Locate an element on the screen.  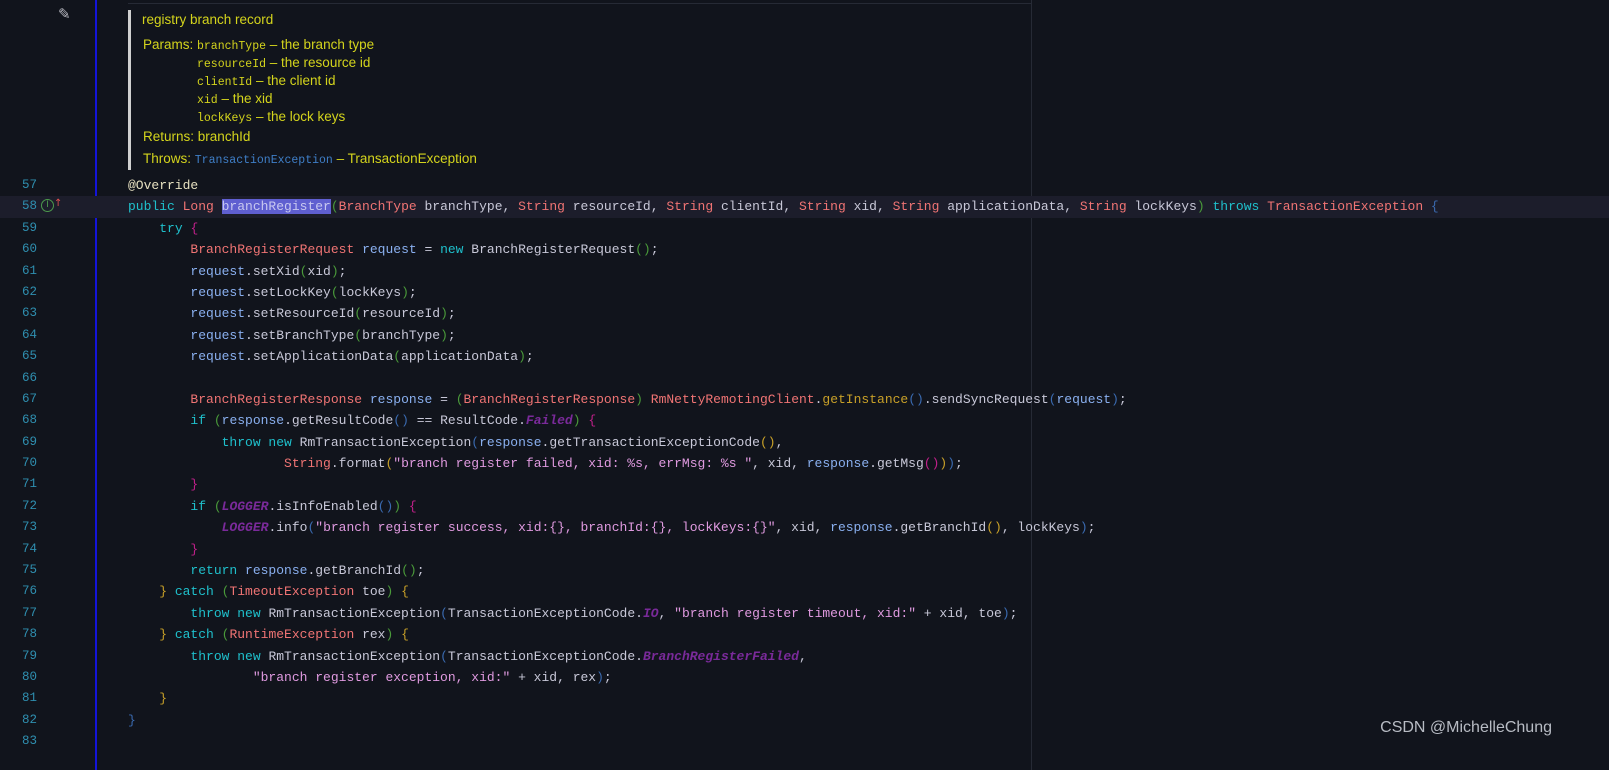
javadoc-summary: registry branch record is located at coordinates (208, 19).